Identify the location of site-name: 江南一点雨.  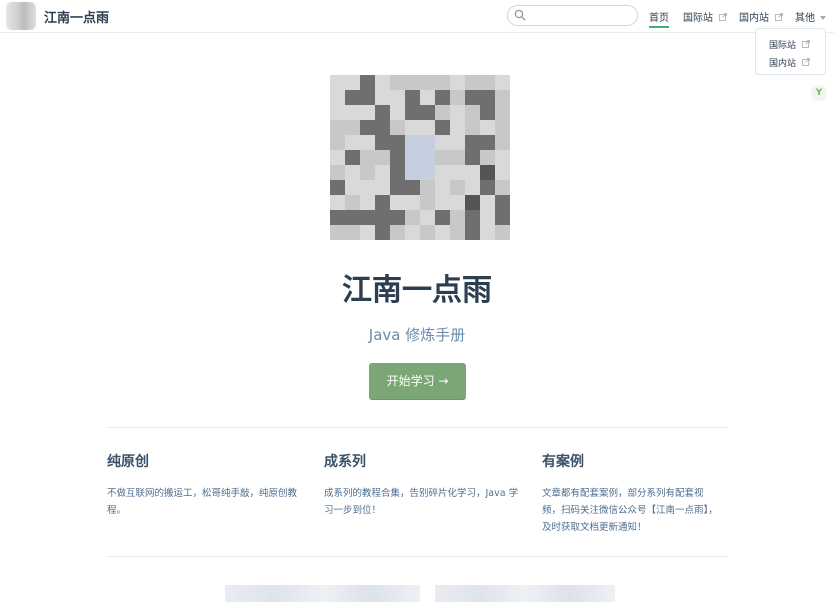
(76, 16).